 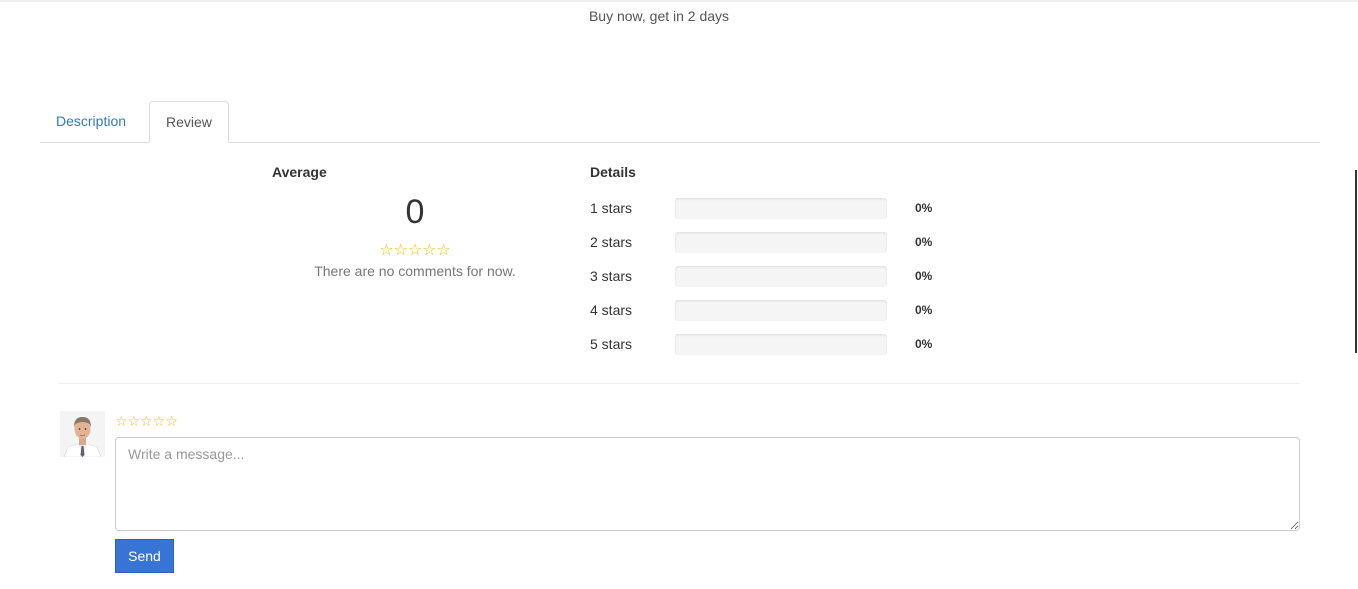 I want to click on rating-row-2: 2 stars 0%, so click(x=780, y=243).